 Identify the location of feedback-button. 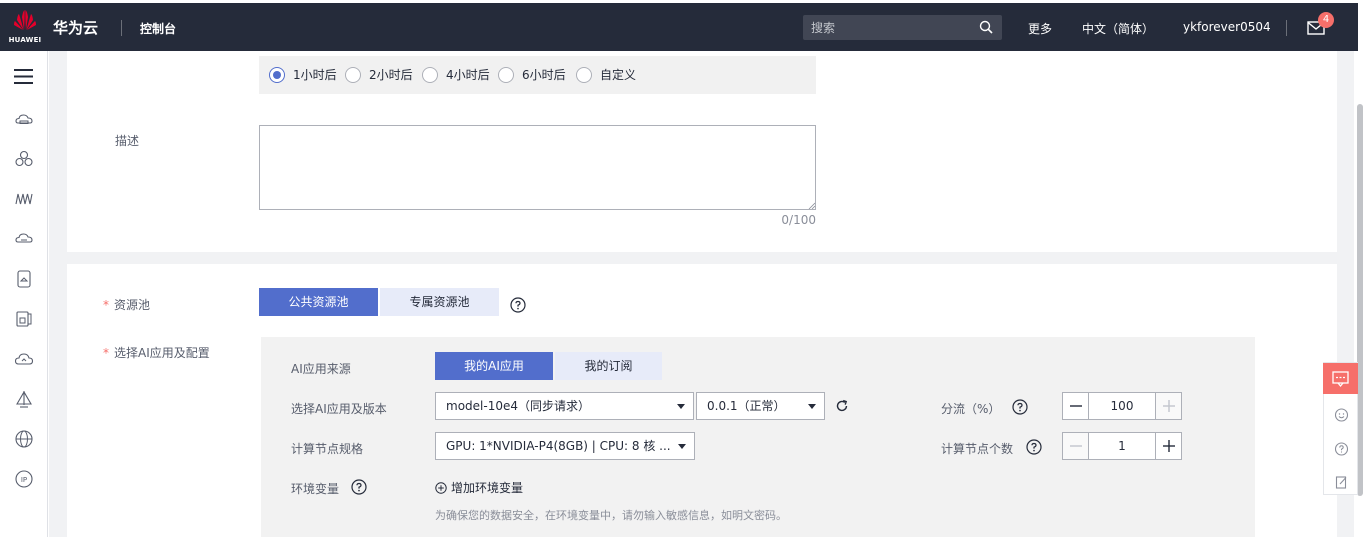
(1340, 378).